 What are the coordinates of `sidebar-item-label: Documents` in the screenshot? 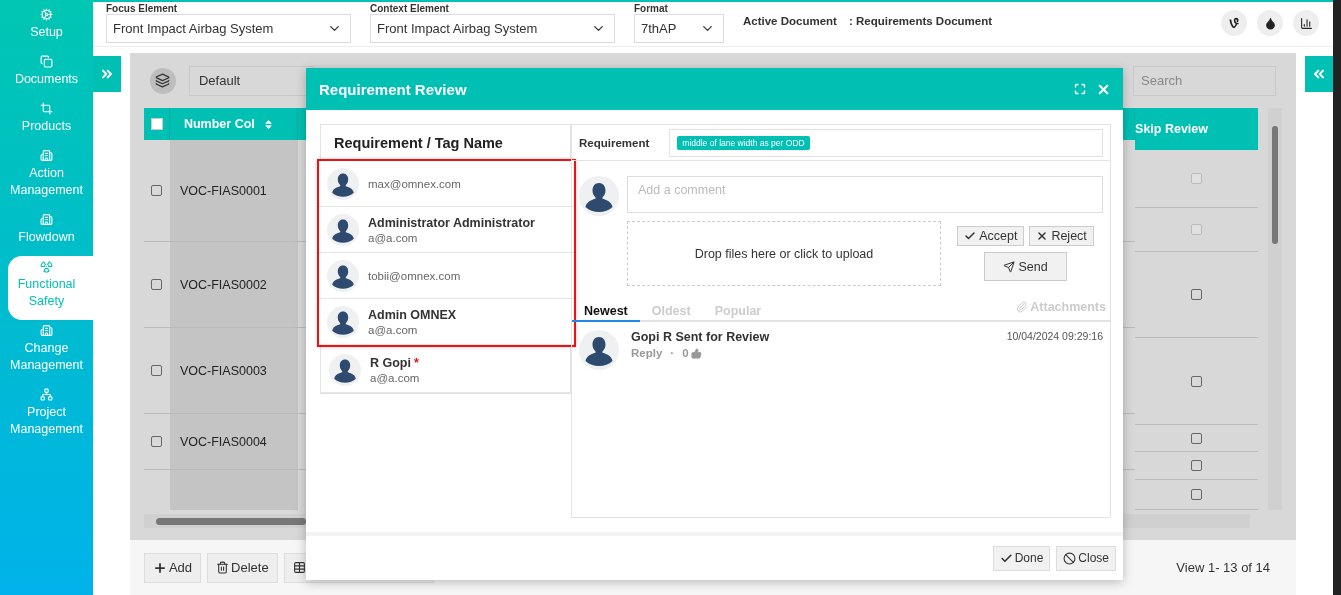 It's located at (46, 79).